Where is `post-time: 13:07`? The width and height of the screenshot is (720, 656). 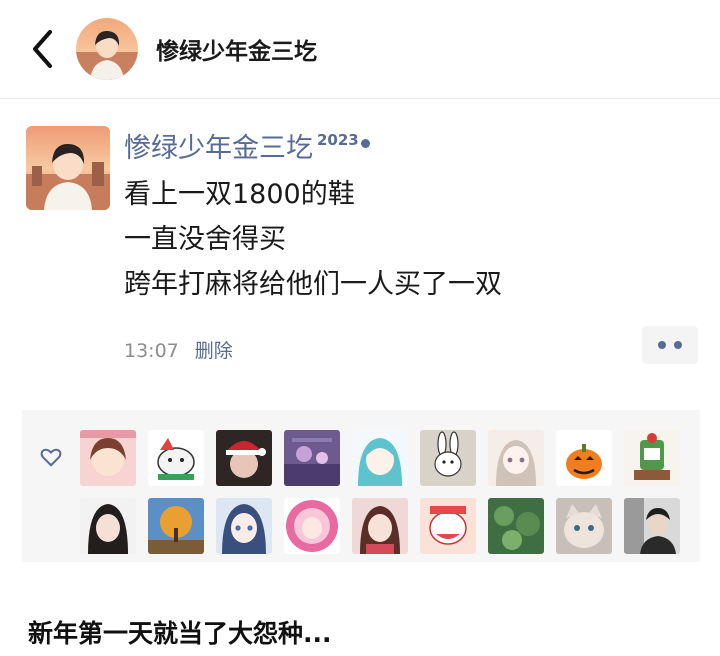 post-time: 13:07 is located at coordinates (151, 351).